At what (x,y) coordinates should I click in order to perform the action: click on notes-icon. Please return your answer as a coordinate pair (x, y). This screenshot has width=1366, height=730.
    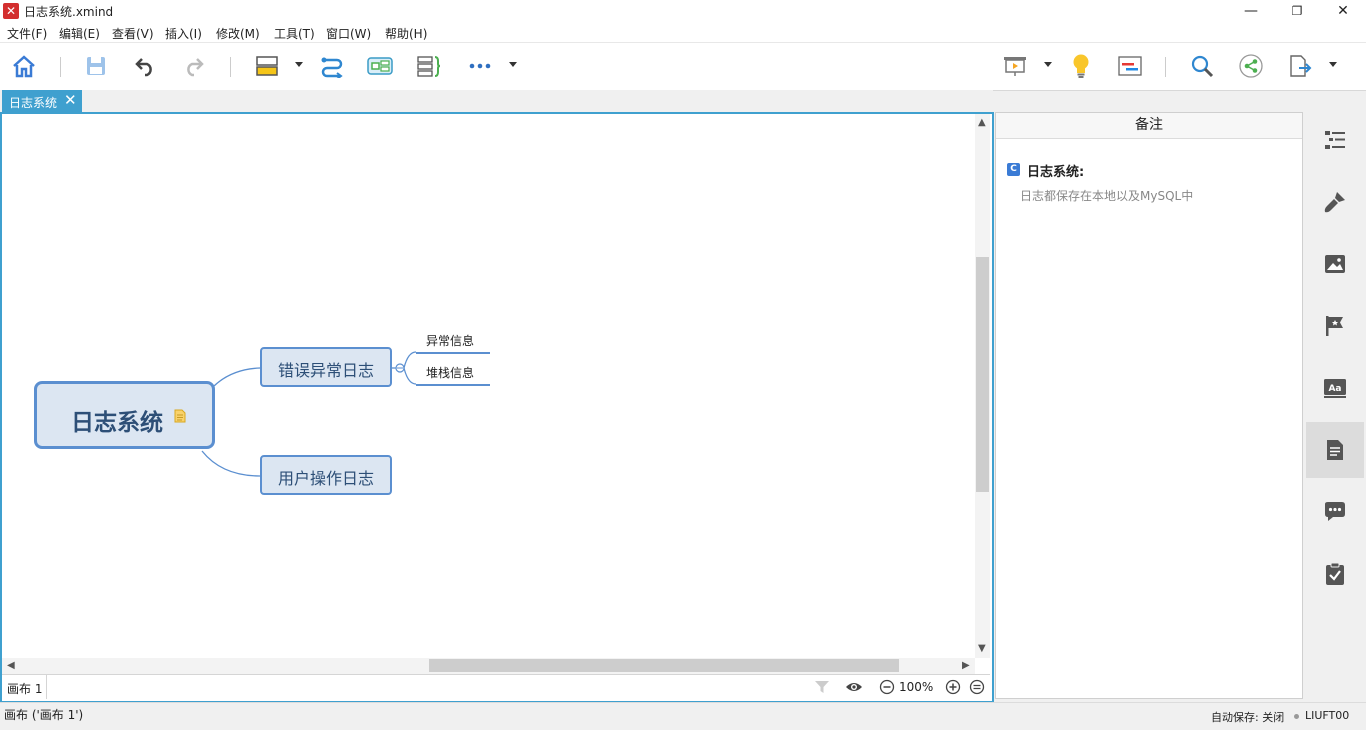
    Looking at the image, I should click on (1335, 450).